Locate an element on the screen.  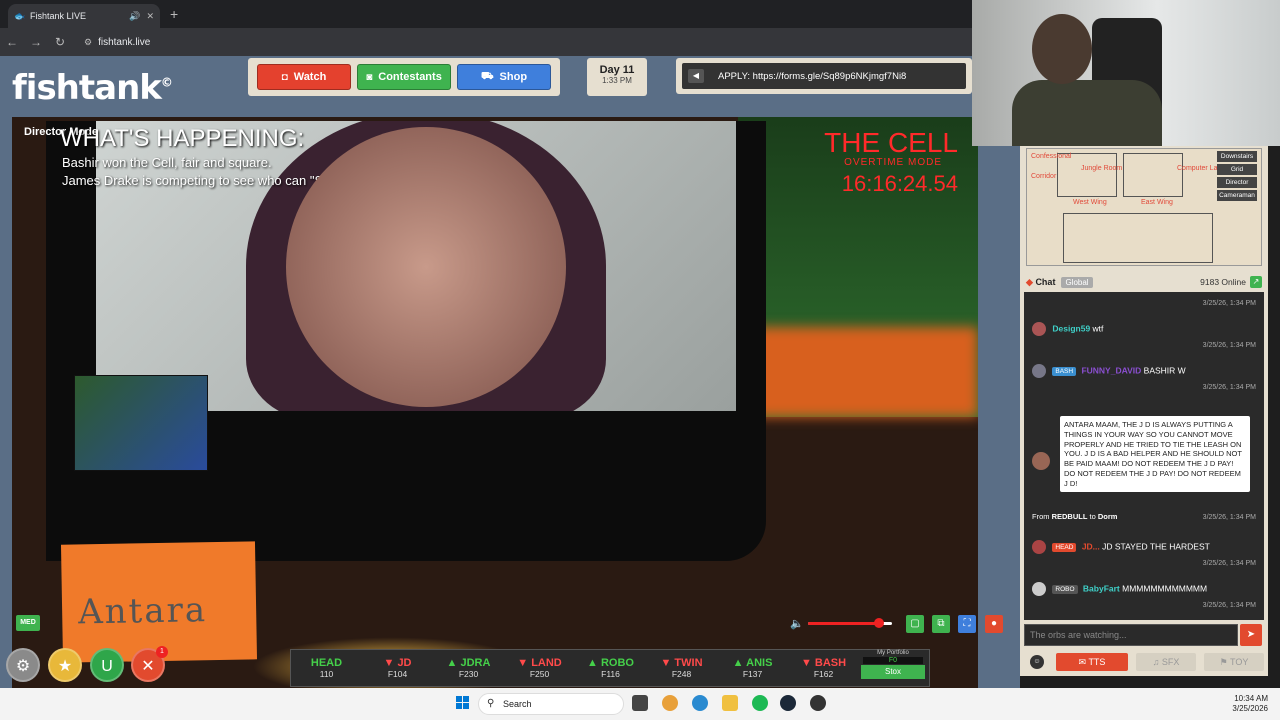
stox-name: HEAD is located at coordinates (326, 663).